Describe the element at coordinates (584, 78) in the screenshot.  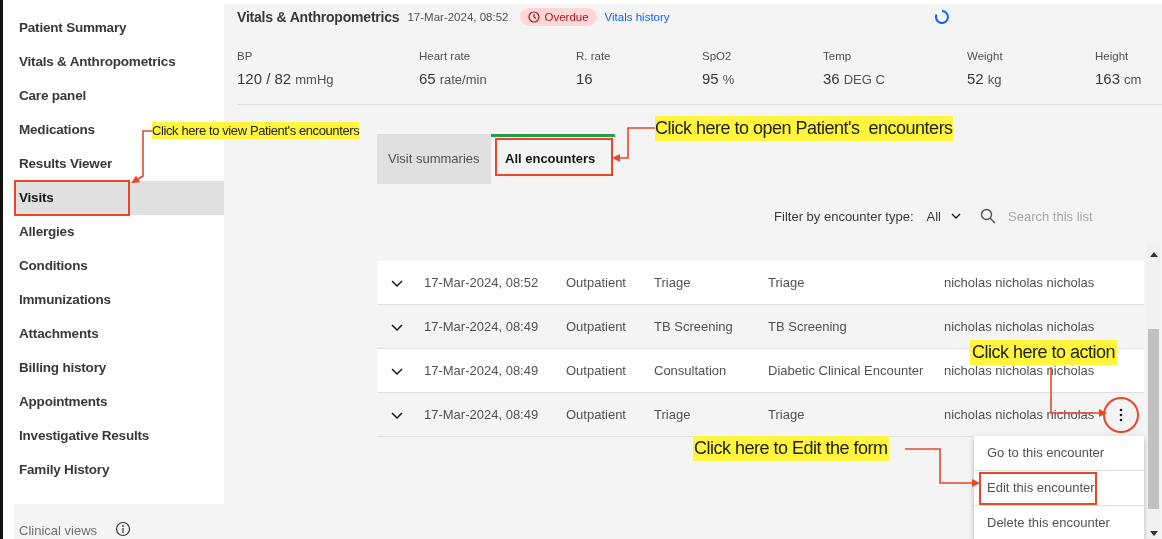
I see `vital-value: 16` at that location.